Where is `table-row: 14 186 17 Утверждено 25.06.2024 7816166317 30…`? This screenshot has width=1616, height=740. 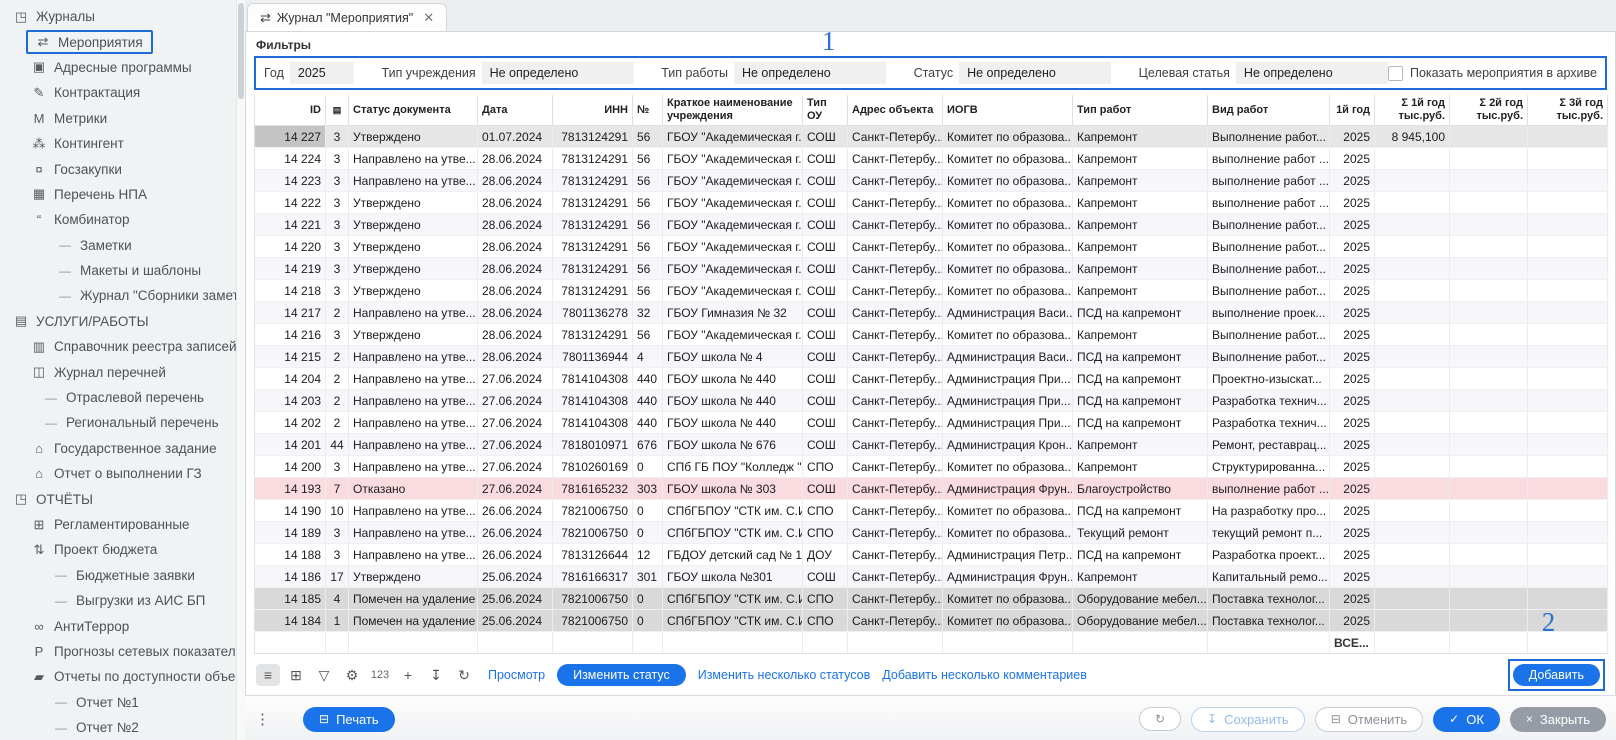 table-row: 14 186 17 Утверждено 25.06.2024 7816166317 30… is located at coordinates (931, 577).